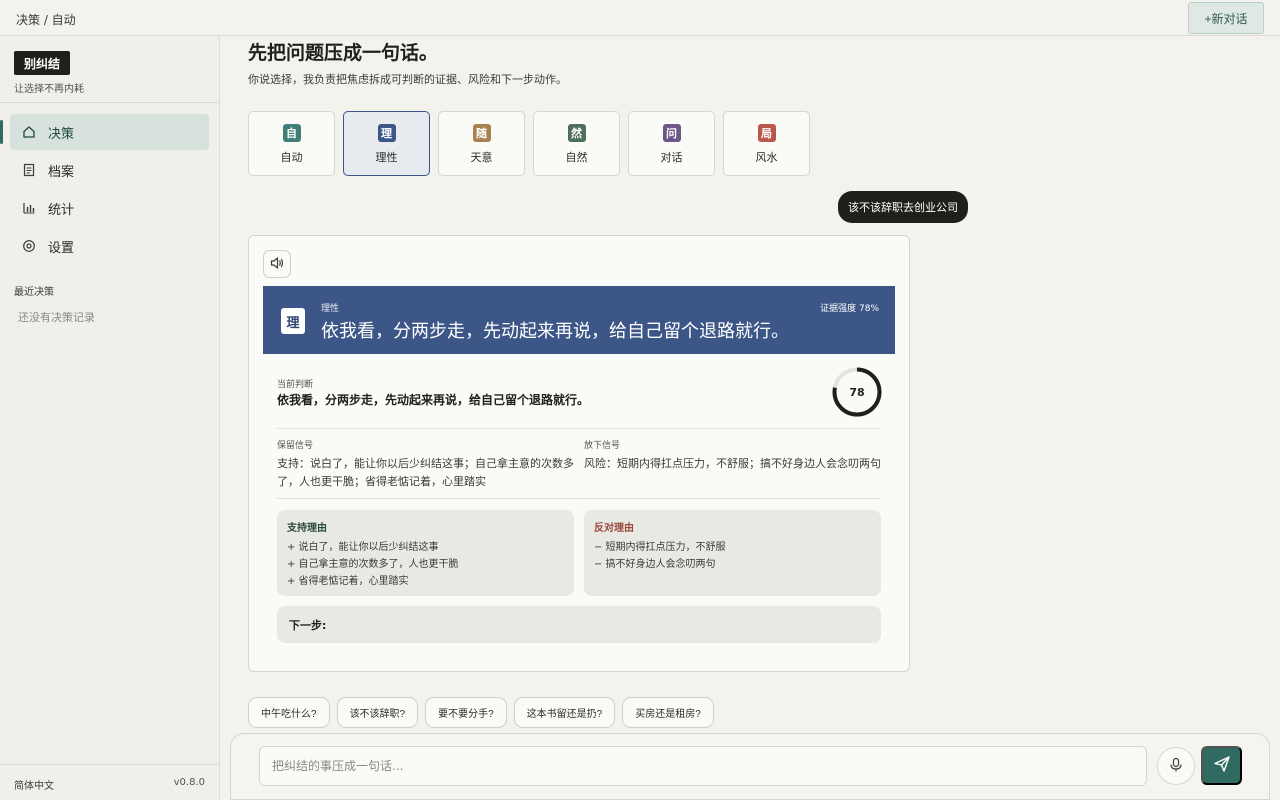 The image size is (1280, 800). What do you see at coordinates (481, 157) in the screenshot?
I see `mode-label: 天意` at bounding box center [481, 157].